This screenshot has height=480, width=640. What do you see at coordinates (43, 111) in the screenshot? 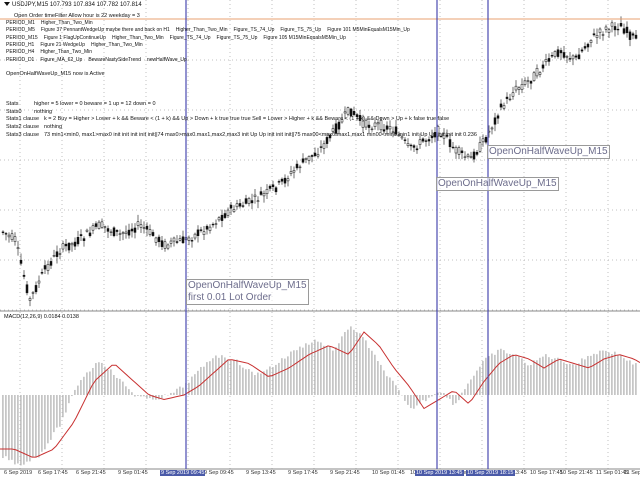
I see `stats-text: nothing` at bounding box center [43, 111].